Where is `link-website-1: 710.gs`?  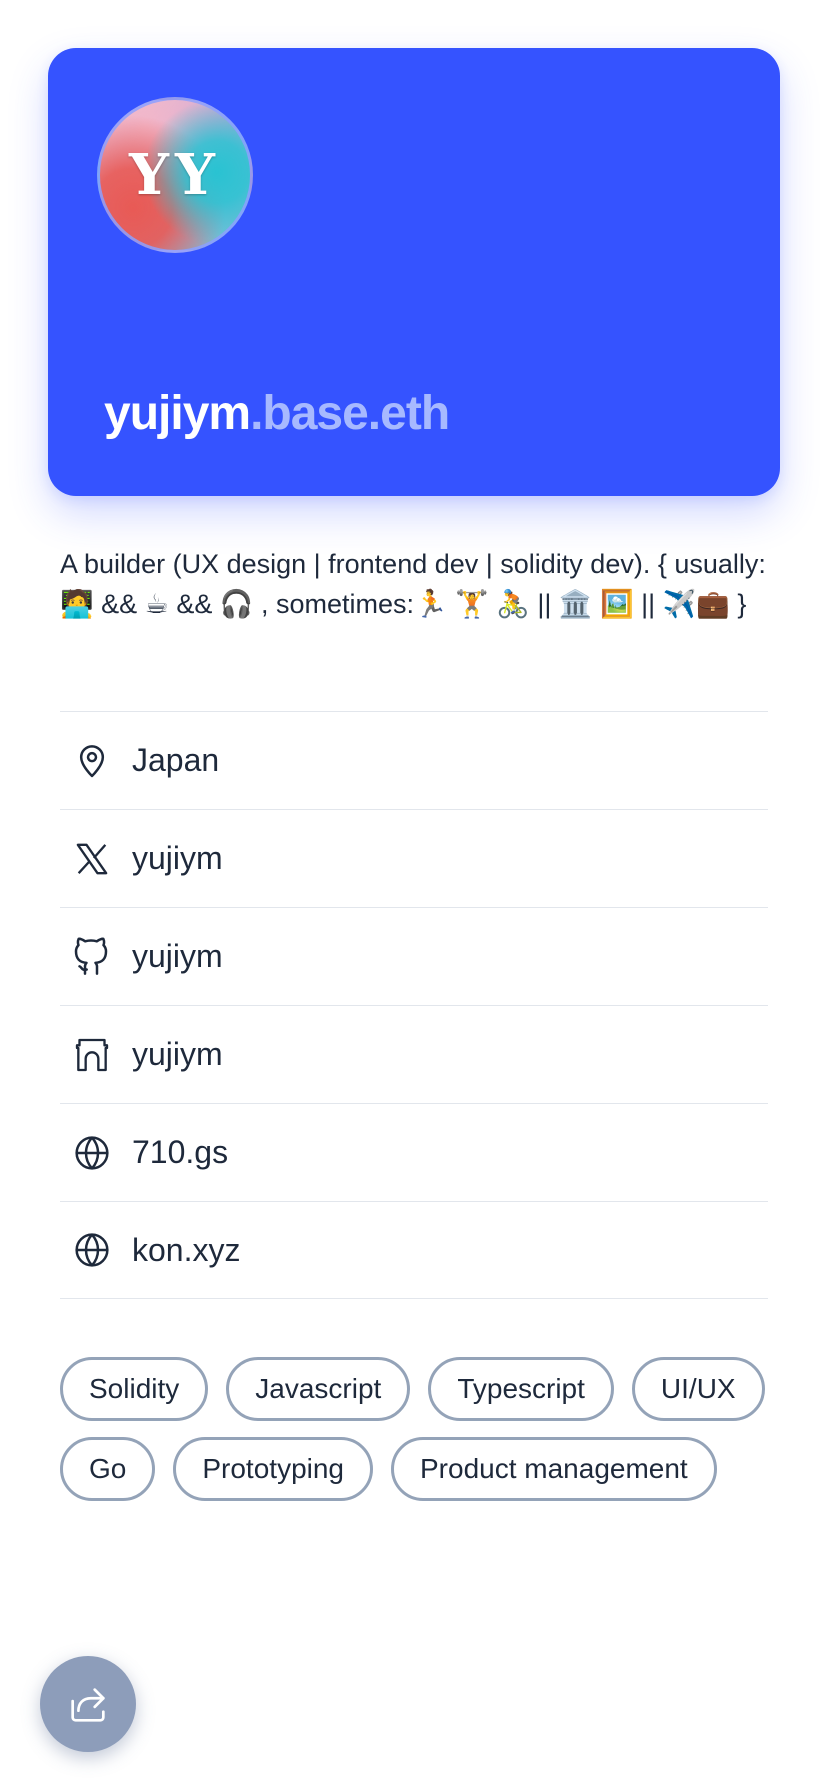
link-website-1: 710.gs is located at coordinates (414, 1152).